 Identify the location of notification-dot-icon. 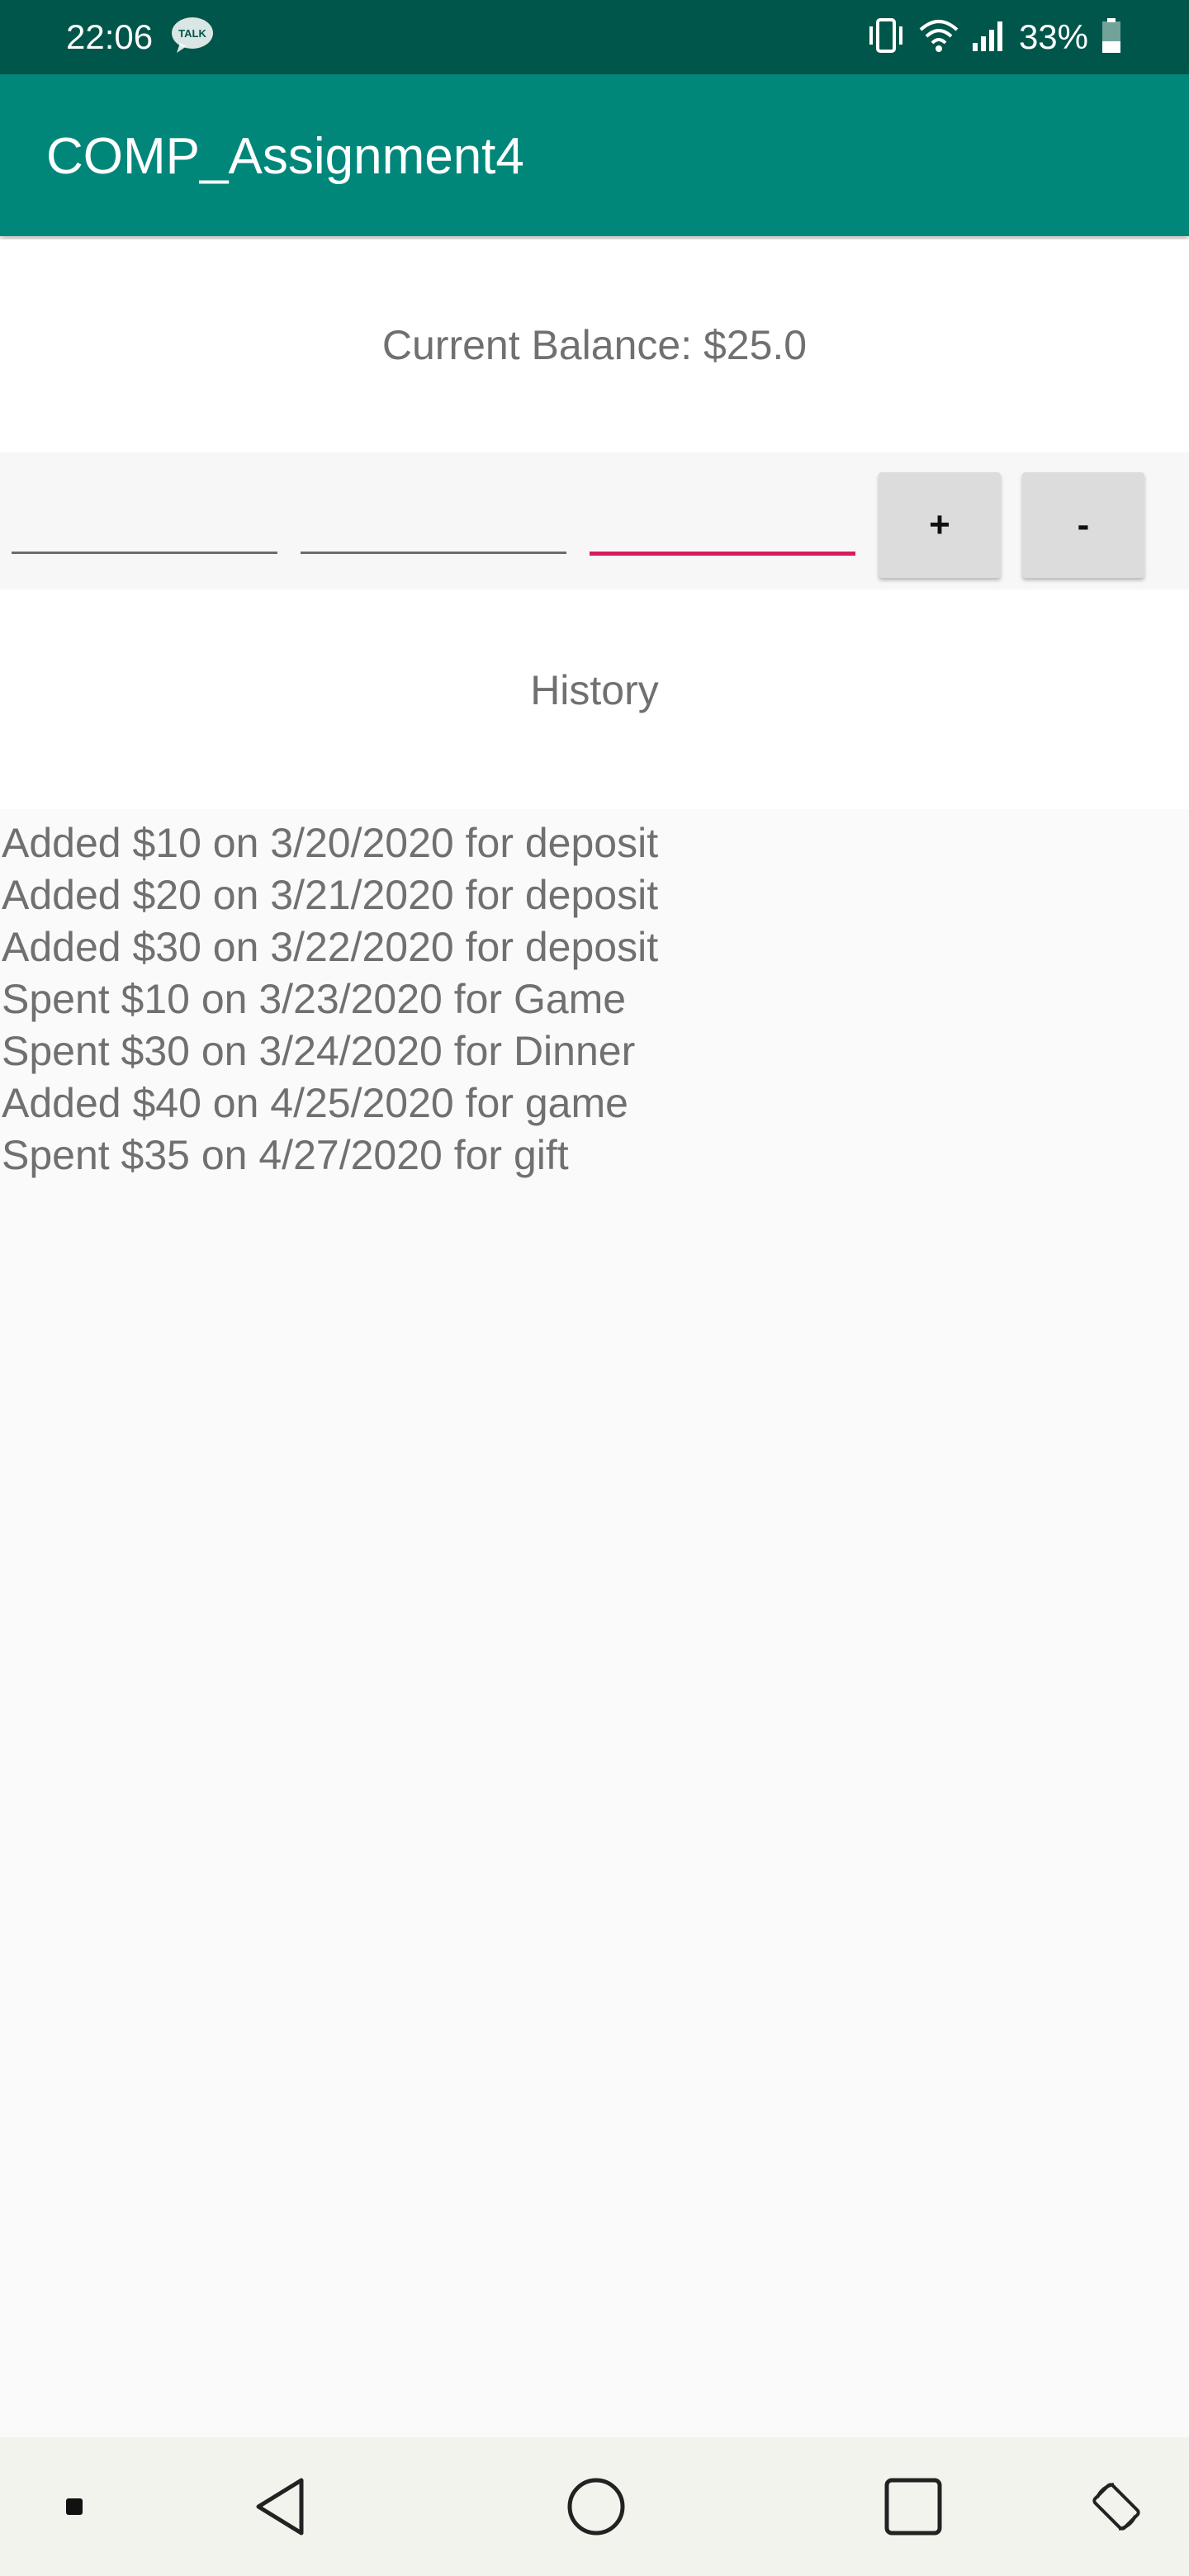
(74, 2506).